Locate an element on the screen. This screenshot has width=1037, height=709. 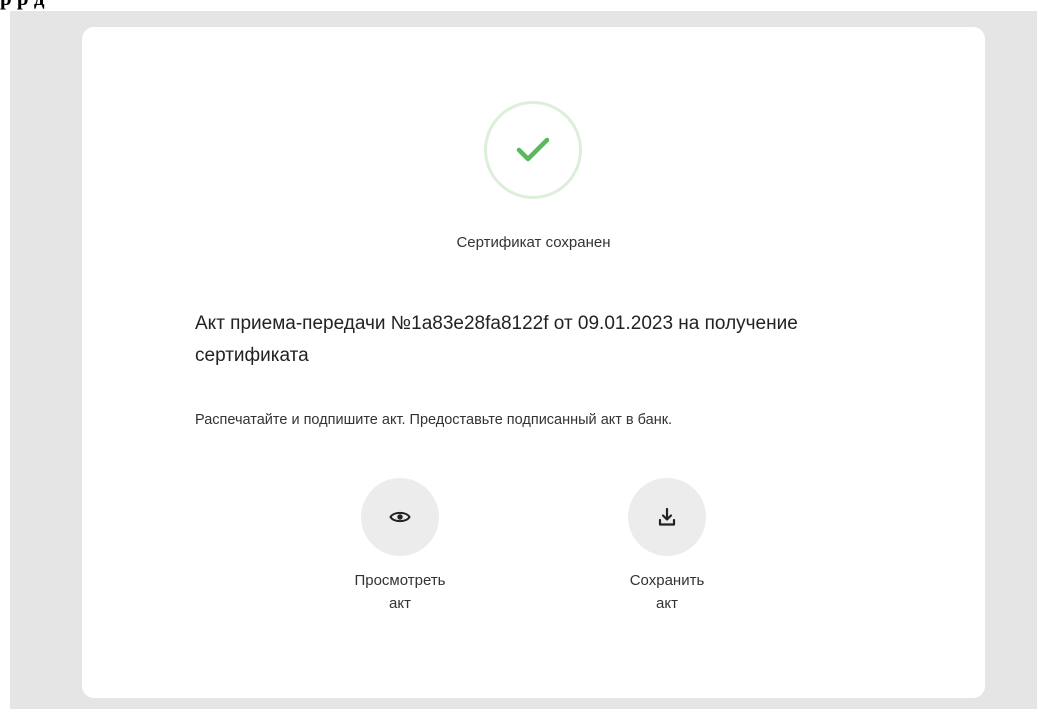
save-act-button: Сохранить акт is located at coordinates (667, 546).